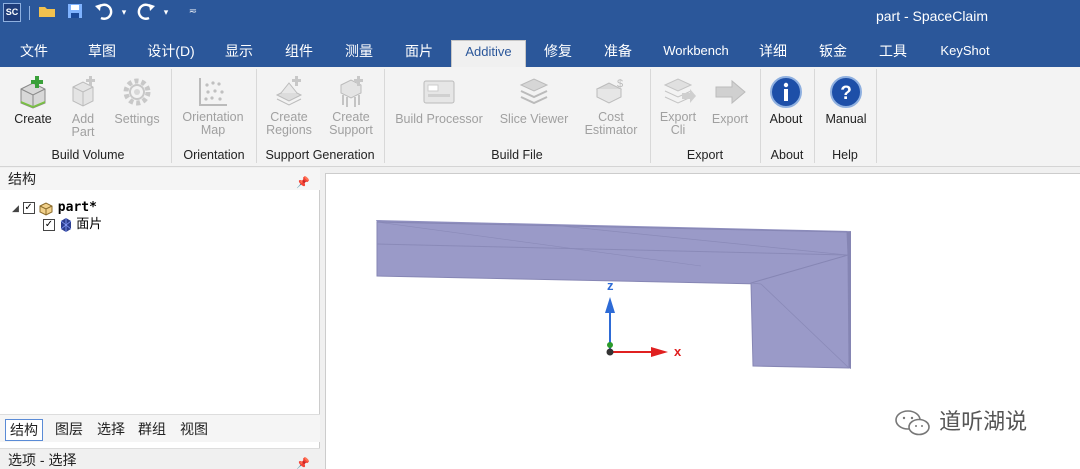 The height and width of the screenshot is (469, 1080). I want to click on part-checkbox: ✓, so click(28, 207).